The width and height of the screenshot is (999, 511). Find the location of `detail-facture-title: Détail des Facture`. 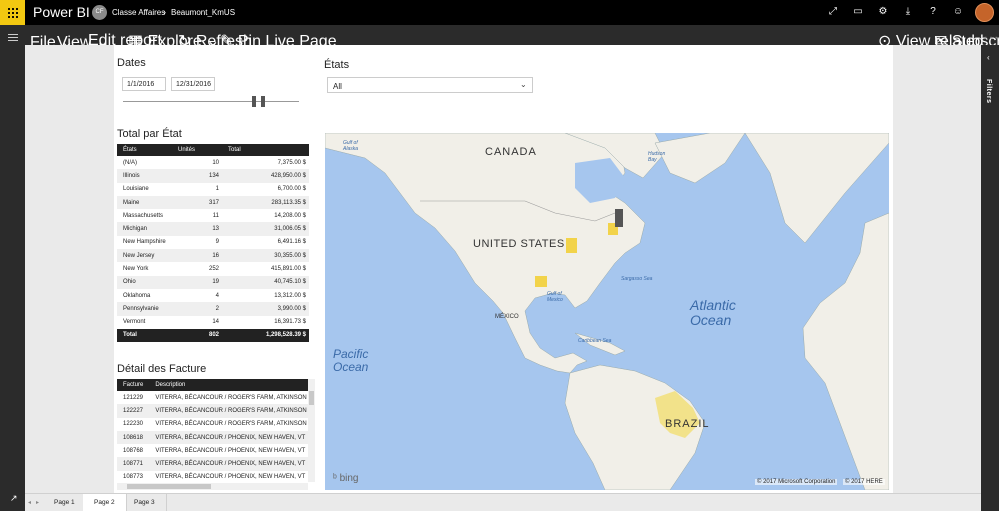

detail-facture-title: Détail des Facture is located at coordinates (162, 369).